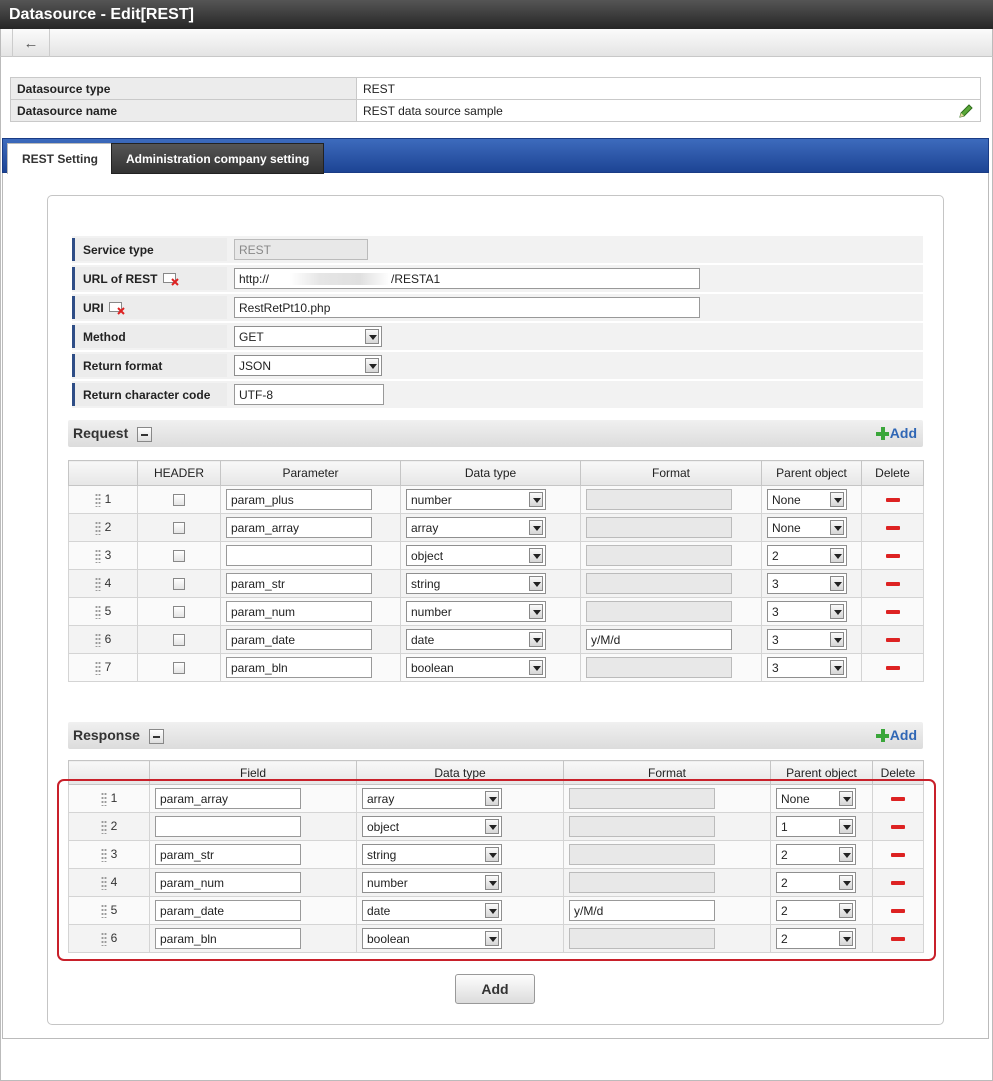 This screenshot has height=1081, width=993. Describe the element at coordinates (299, 639) in the screenshot. I see `parameter-input: param_date` at that location.